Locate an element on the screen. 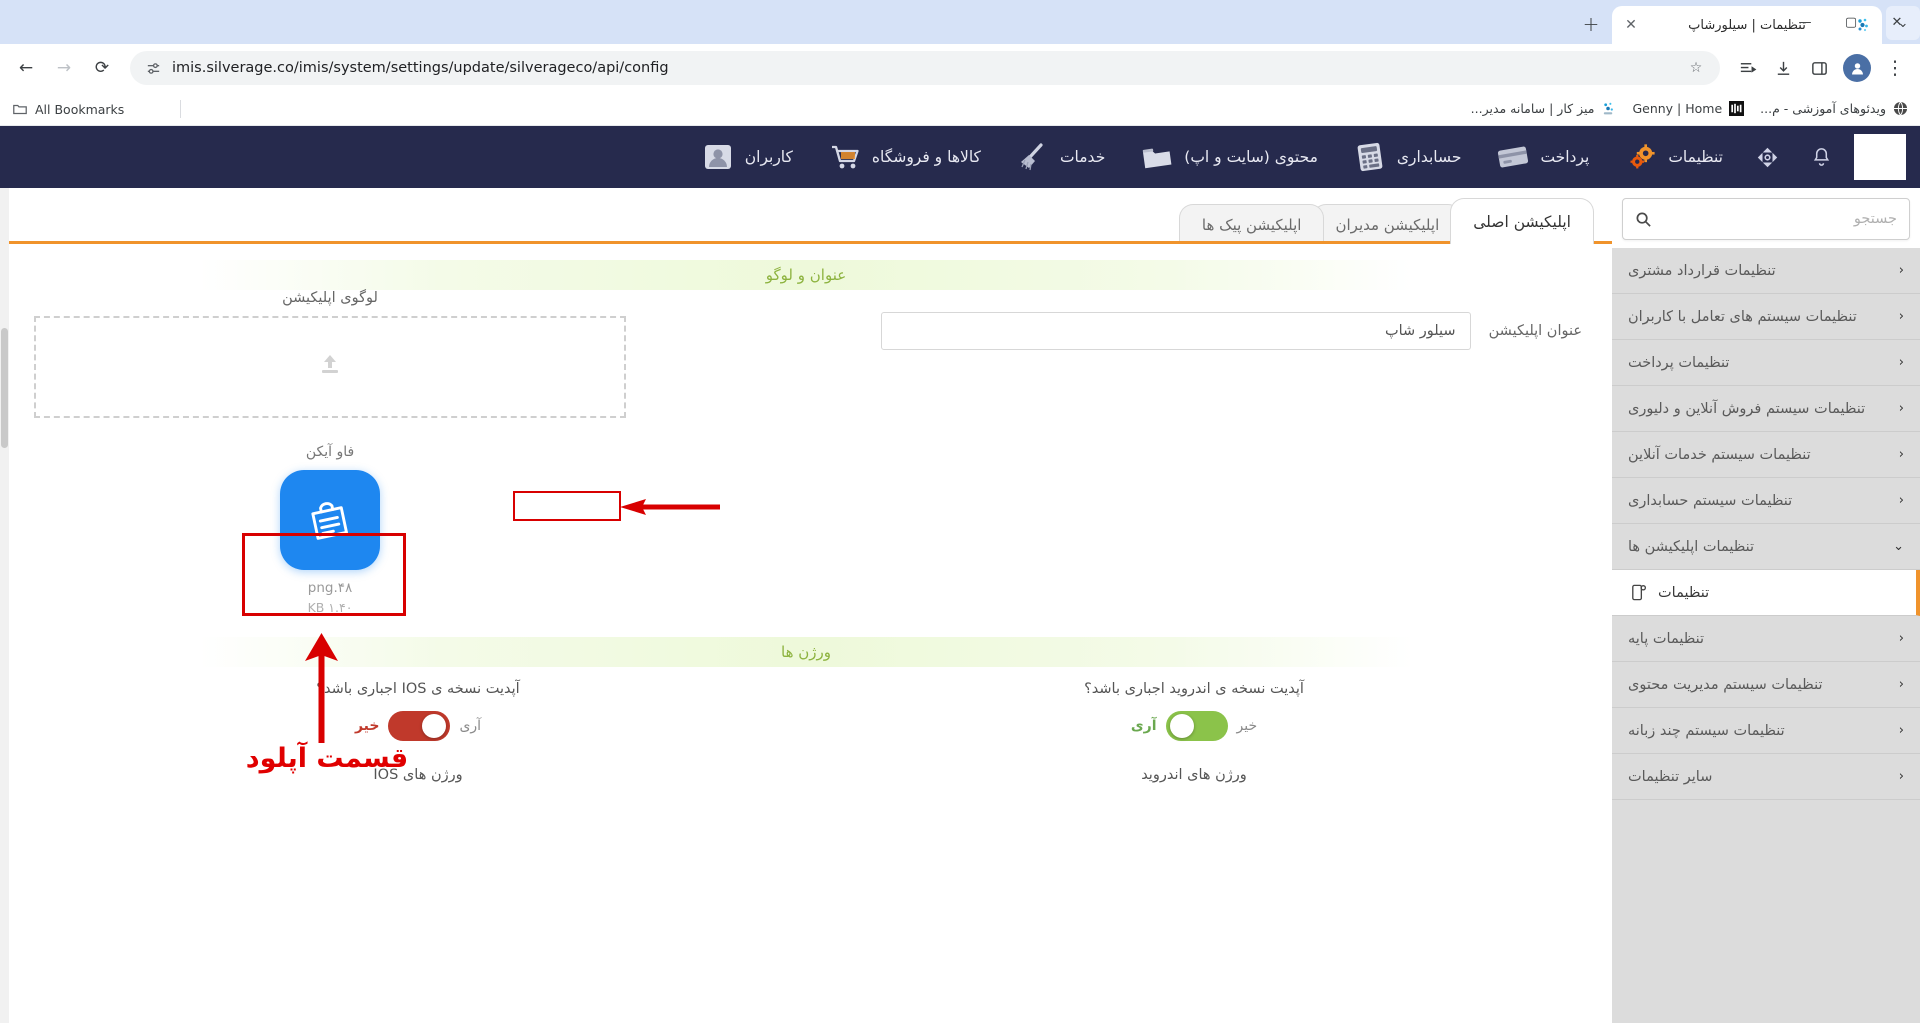  tab-couriers-application: اپلیکیشن پیک ها is located at coordinates (1251, 224).